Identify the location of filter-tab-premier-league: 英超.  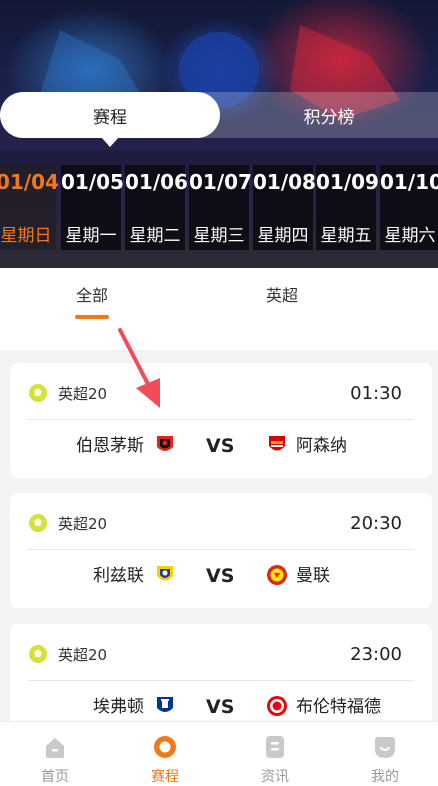
(282, 294).